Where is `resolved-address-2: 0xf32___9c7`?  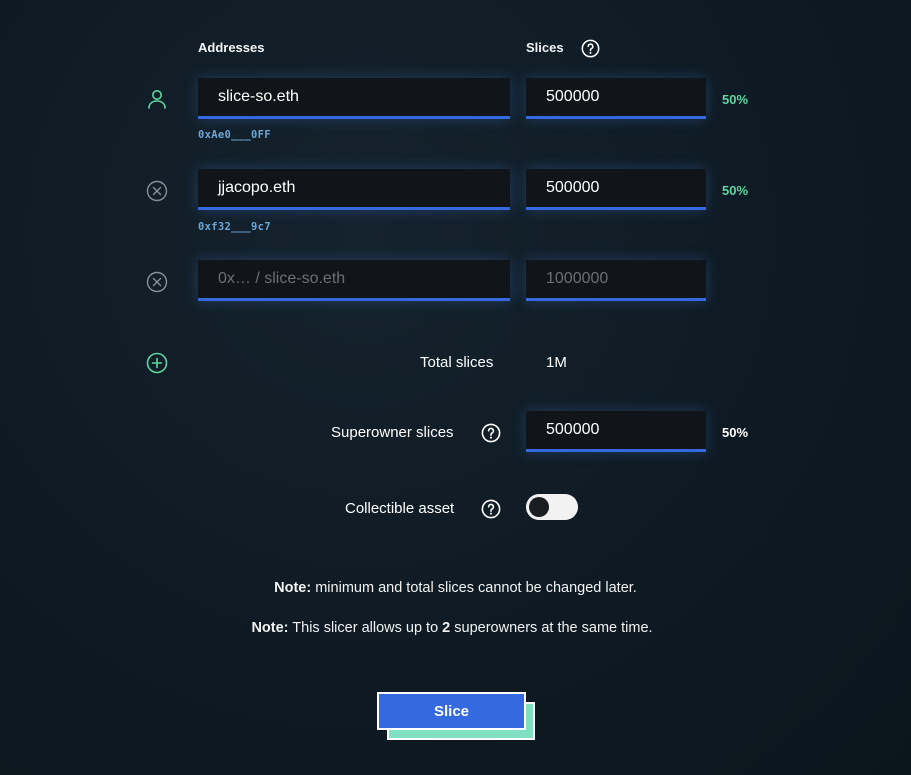
resolved-address-2: 0xf32___9c7 is located at coordinates (234, 227).